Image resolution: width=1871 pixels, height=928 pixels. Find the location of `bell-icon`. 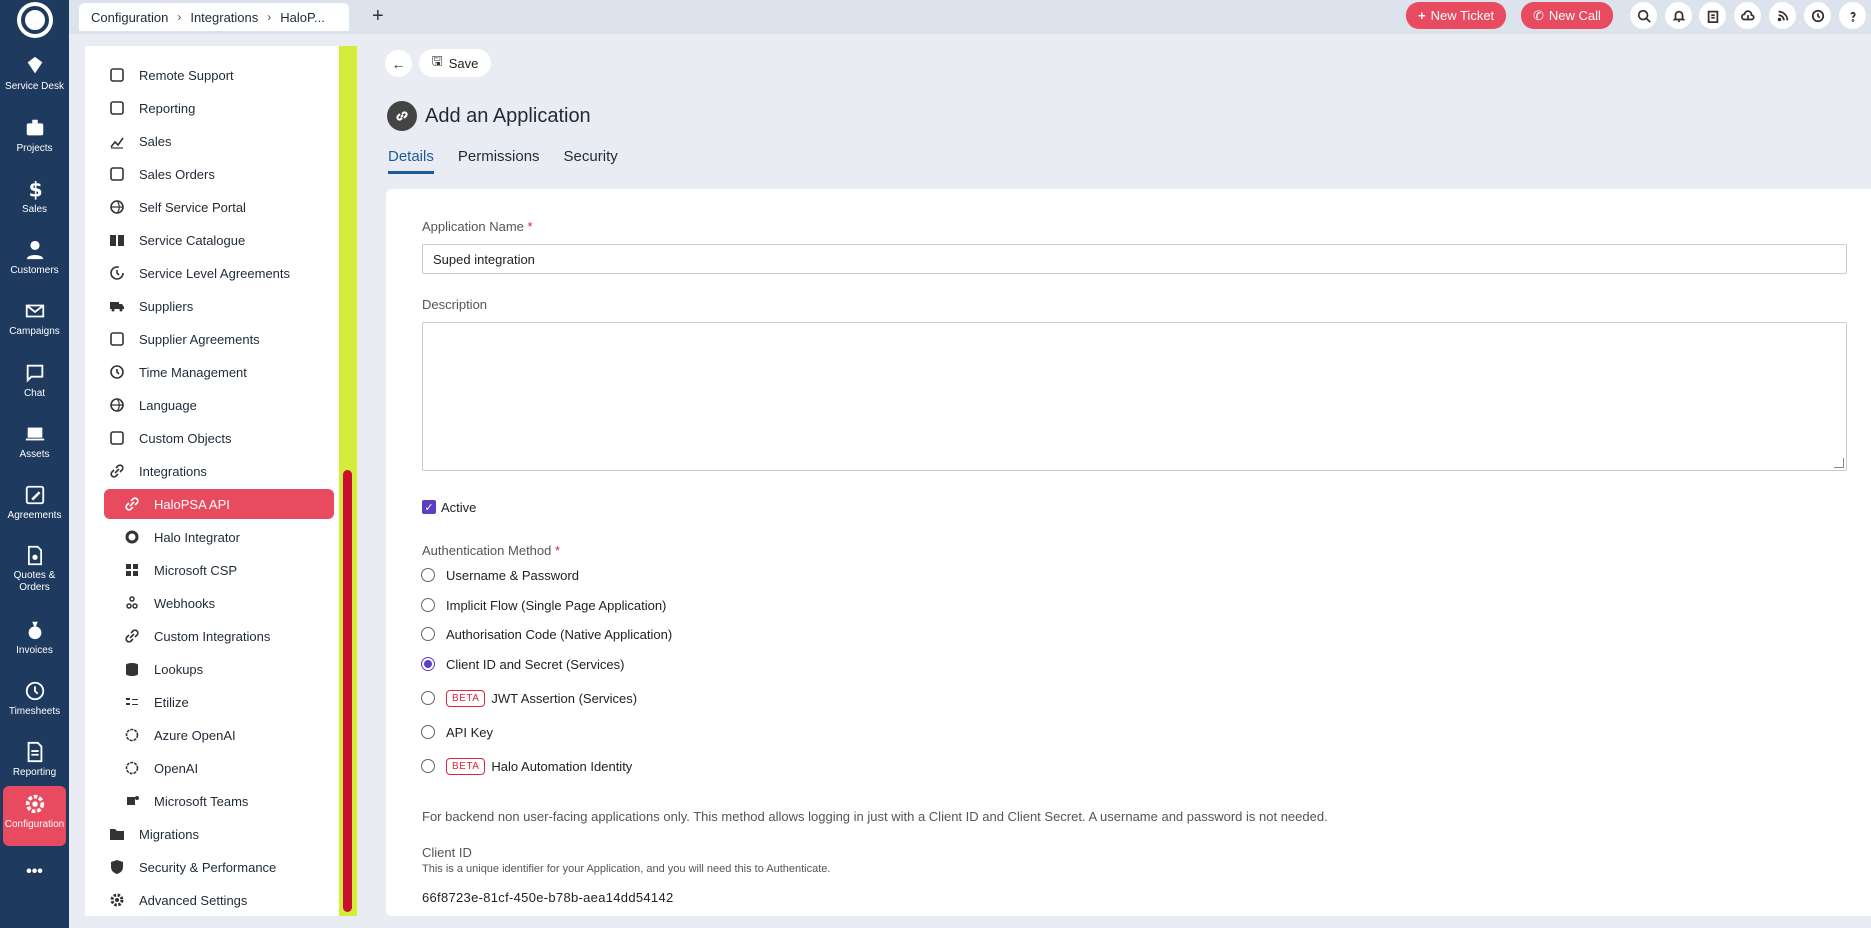

bell-icon is located at coordinates (1678, 15).